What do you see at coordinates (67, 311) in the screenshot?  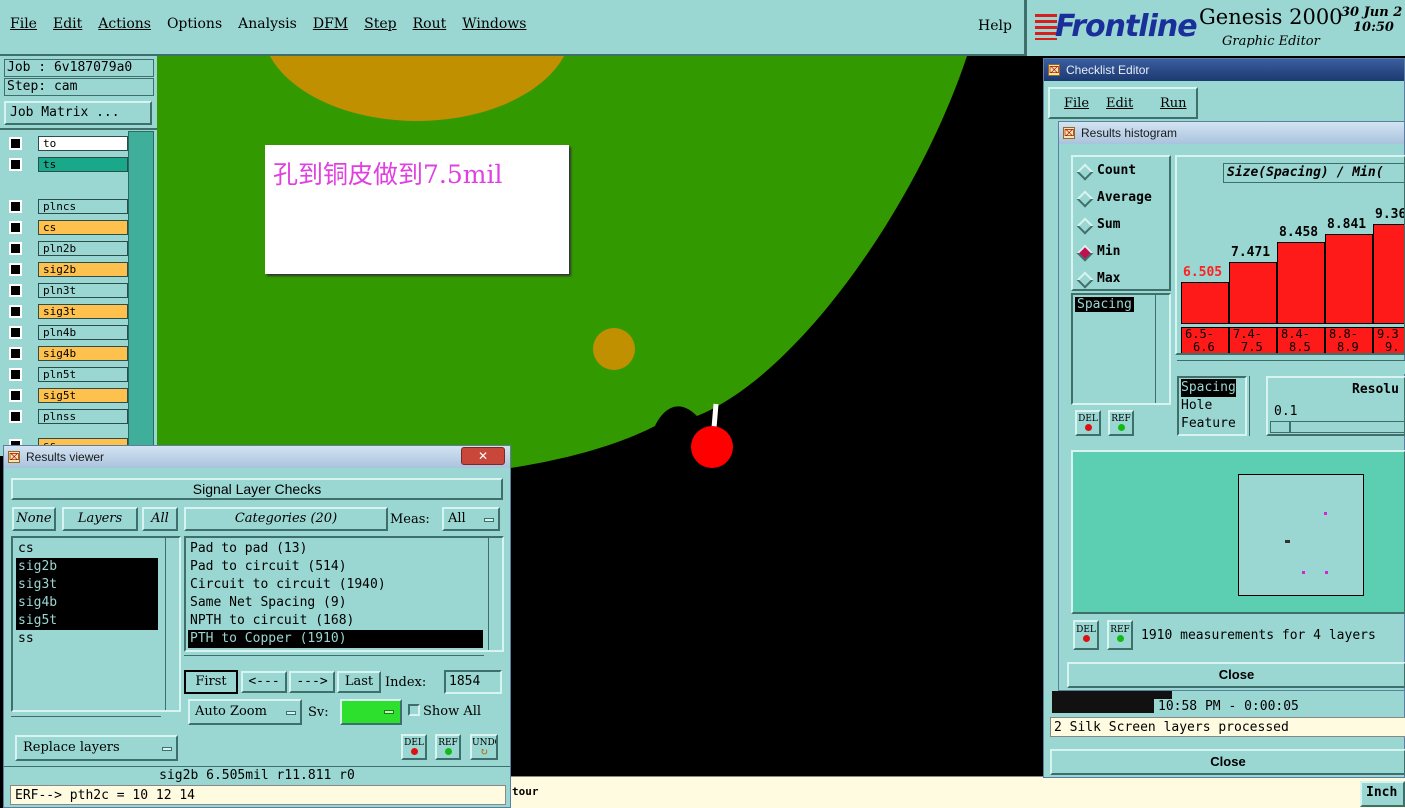 I see `layer-row-sig3t: sig3t` at bounding box center [67, 311].